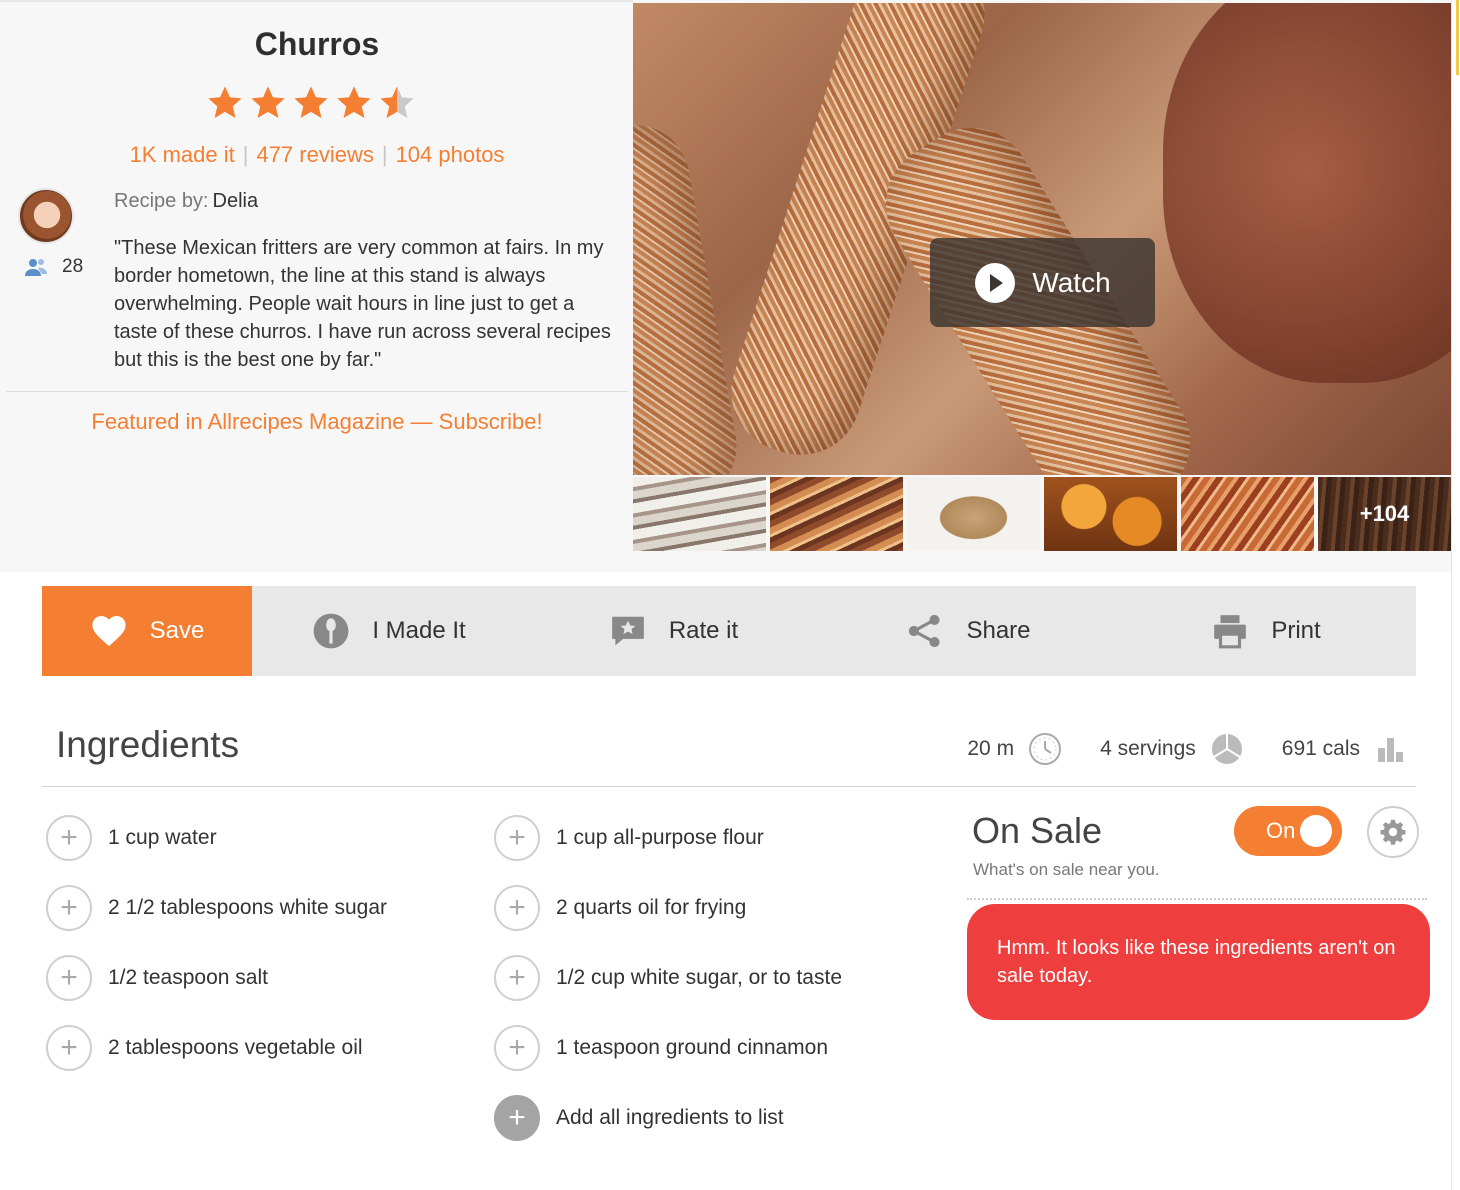 The image size is (1460, 1190). What do you see at coordinates (161, 201) in the screenshot?
I see `byline-label: Recipe by:` at bounding box center [161, 201].